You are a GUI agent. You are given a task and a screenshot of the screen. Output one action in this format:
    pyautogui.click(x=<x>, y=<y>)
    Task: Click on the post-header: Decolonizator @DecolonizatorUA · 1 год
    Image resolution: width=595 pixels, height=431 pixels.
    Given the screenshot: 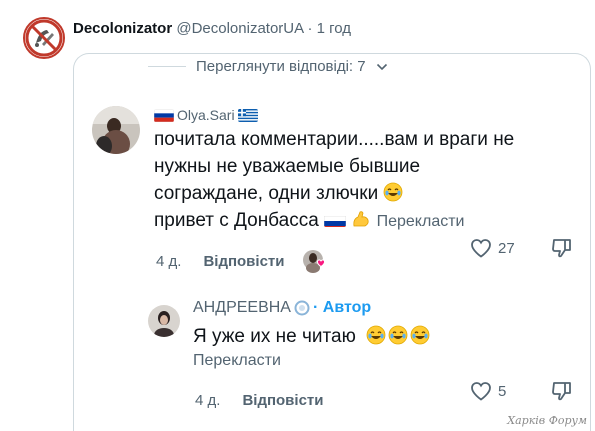 What is the action you would take?
    pyautogui.click(x=212, y=29)
    